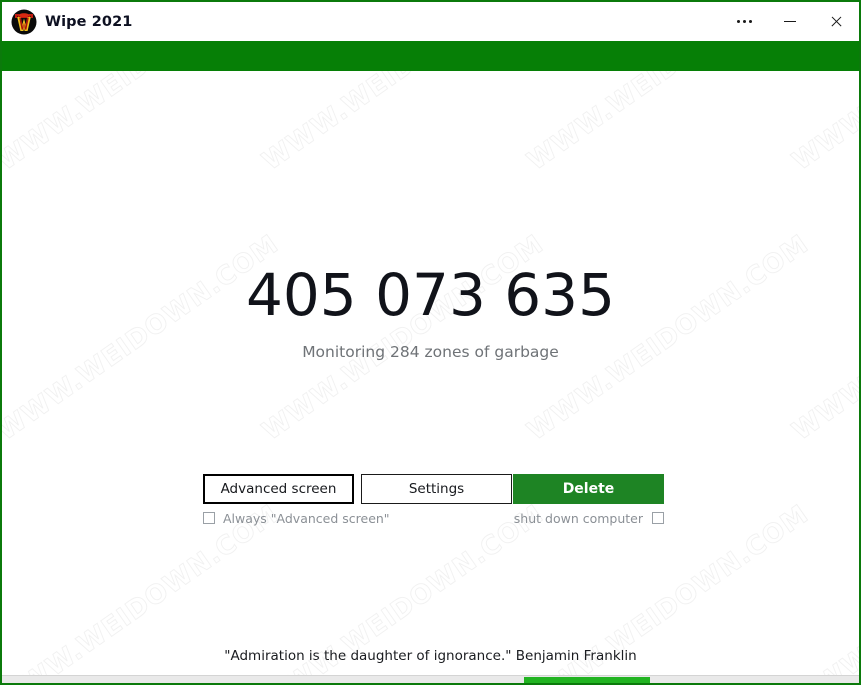 Image resolution: width=861 pixels, height=685 pixels. I want to click on delete-button: Delete, so click(588, 489).